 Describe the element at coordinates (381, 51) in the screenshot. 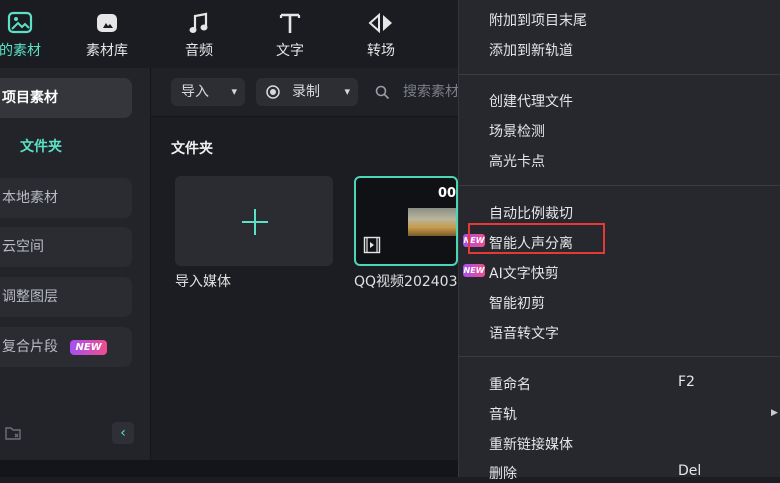

I see `tab-transition-label: 转场` at that location.